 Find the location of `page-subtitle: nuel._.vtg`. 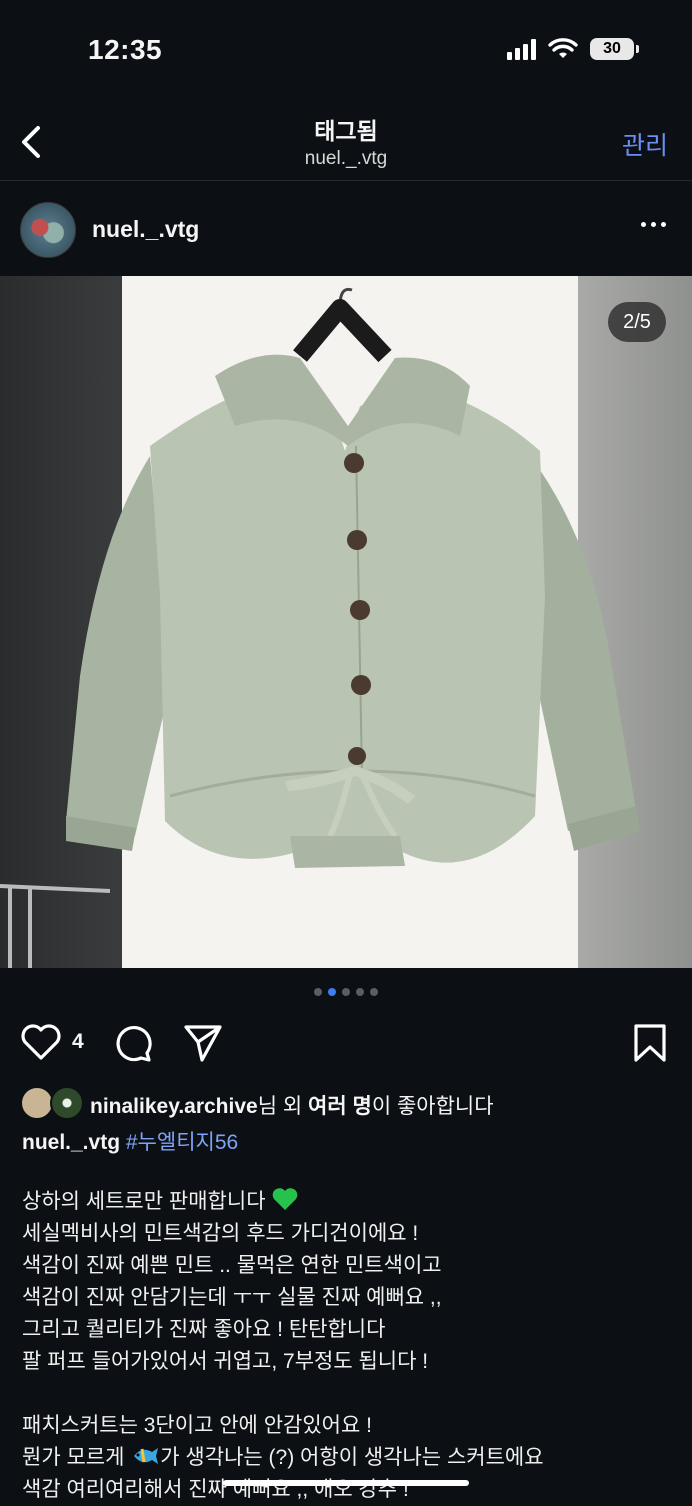

page-subtitle: nuel._.vtg is located at coordinates (346, 158).